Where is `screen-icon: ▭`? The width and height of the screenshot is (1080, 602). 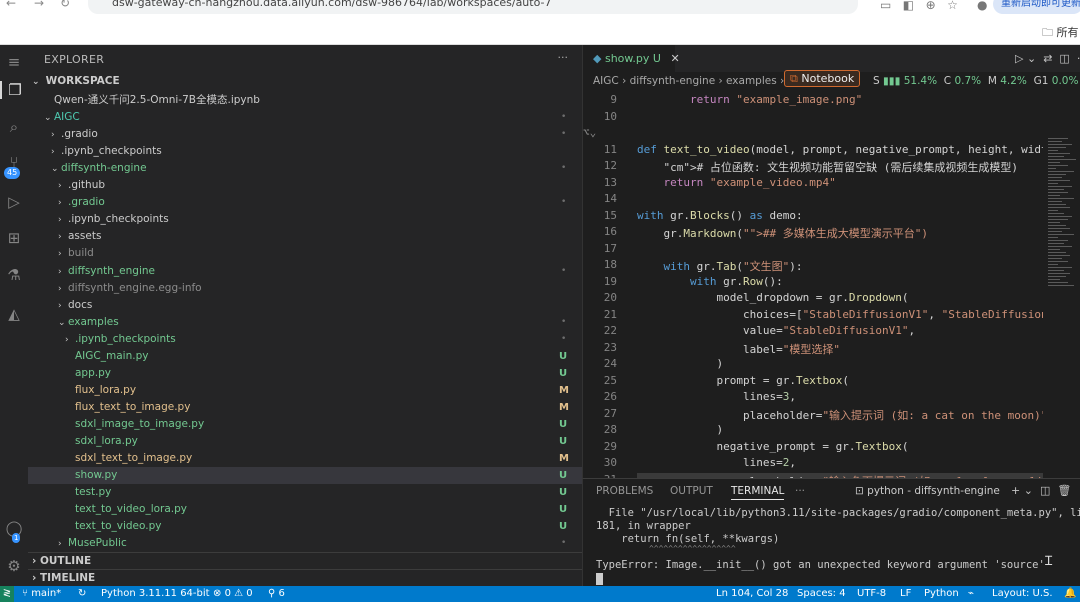 screen-icon: ▭ is located at coordinates (885, 6).